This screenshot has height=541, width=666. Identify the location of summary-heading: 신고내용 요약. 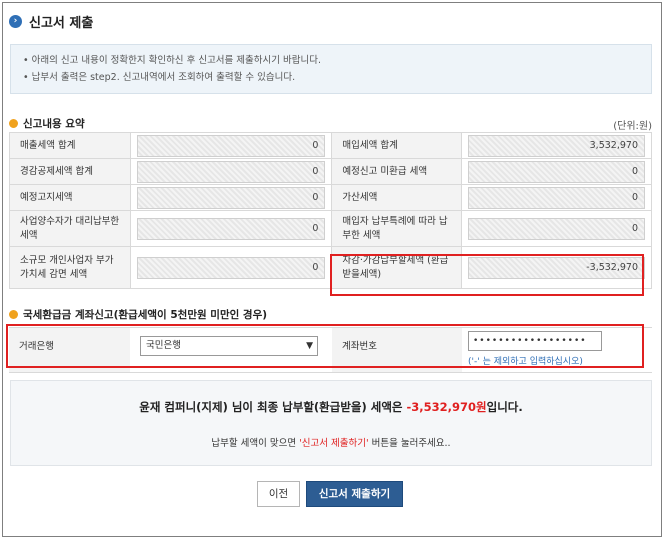
(47, 123).